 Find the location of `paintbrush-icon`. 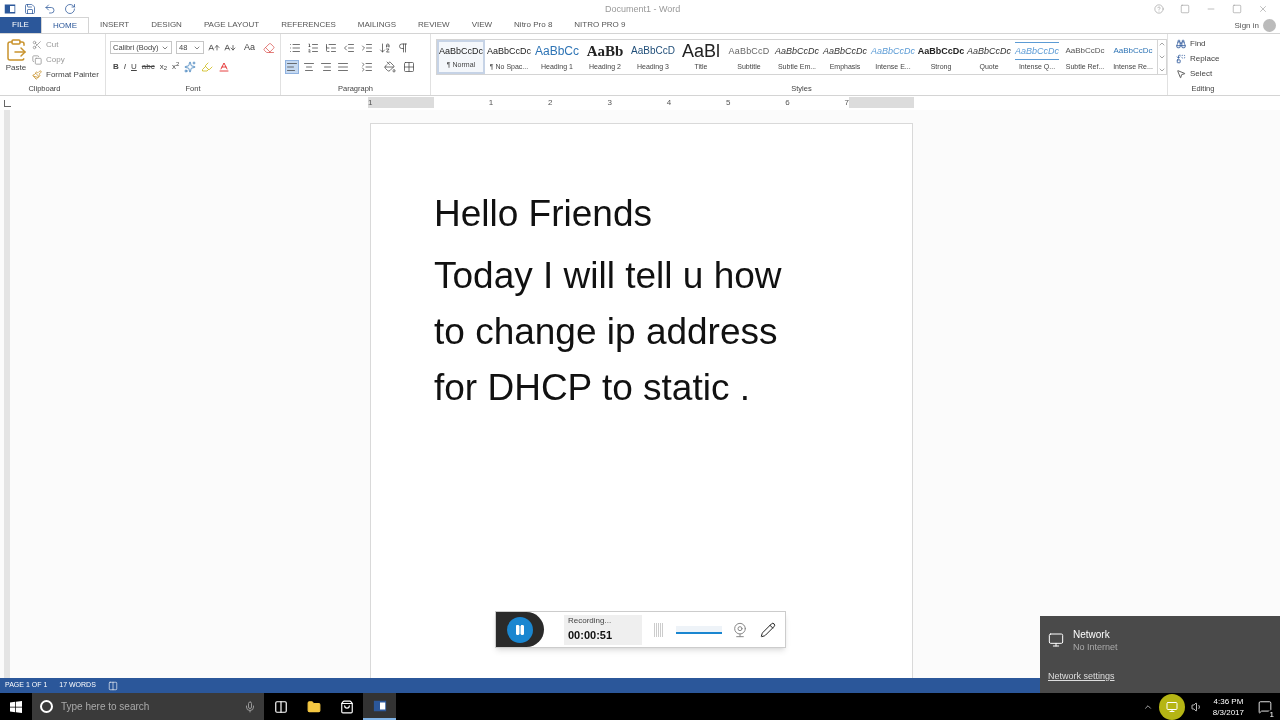

paintbrush-icon is located at coordinates (37, 75).